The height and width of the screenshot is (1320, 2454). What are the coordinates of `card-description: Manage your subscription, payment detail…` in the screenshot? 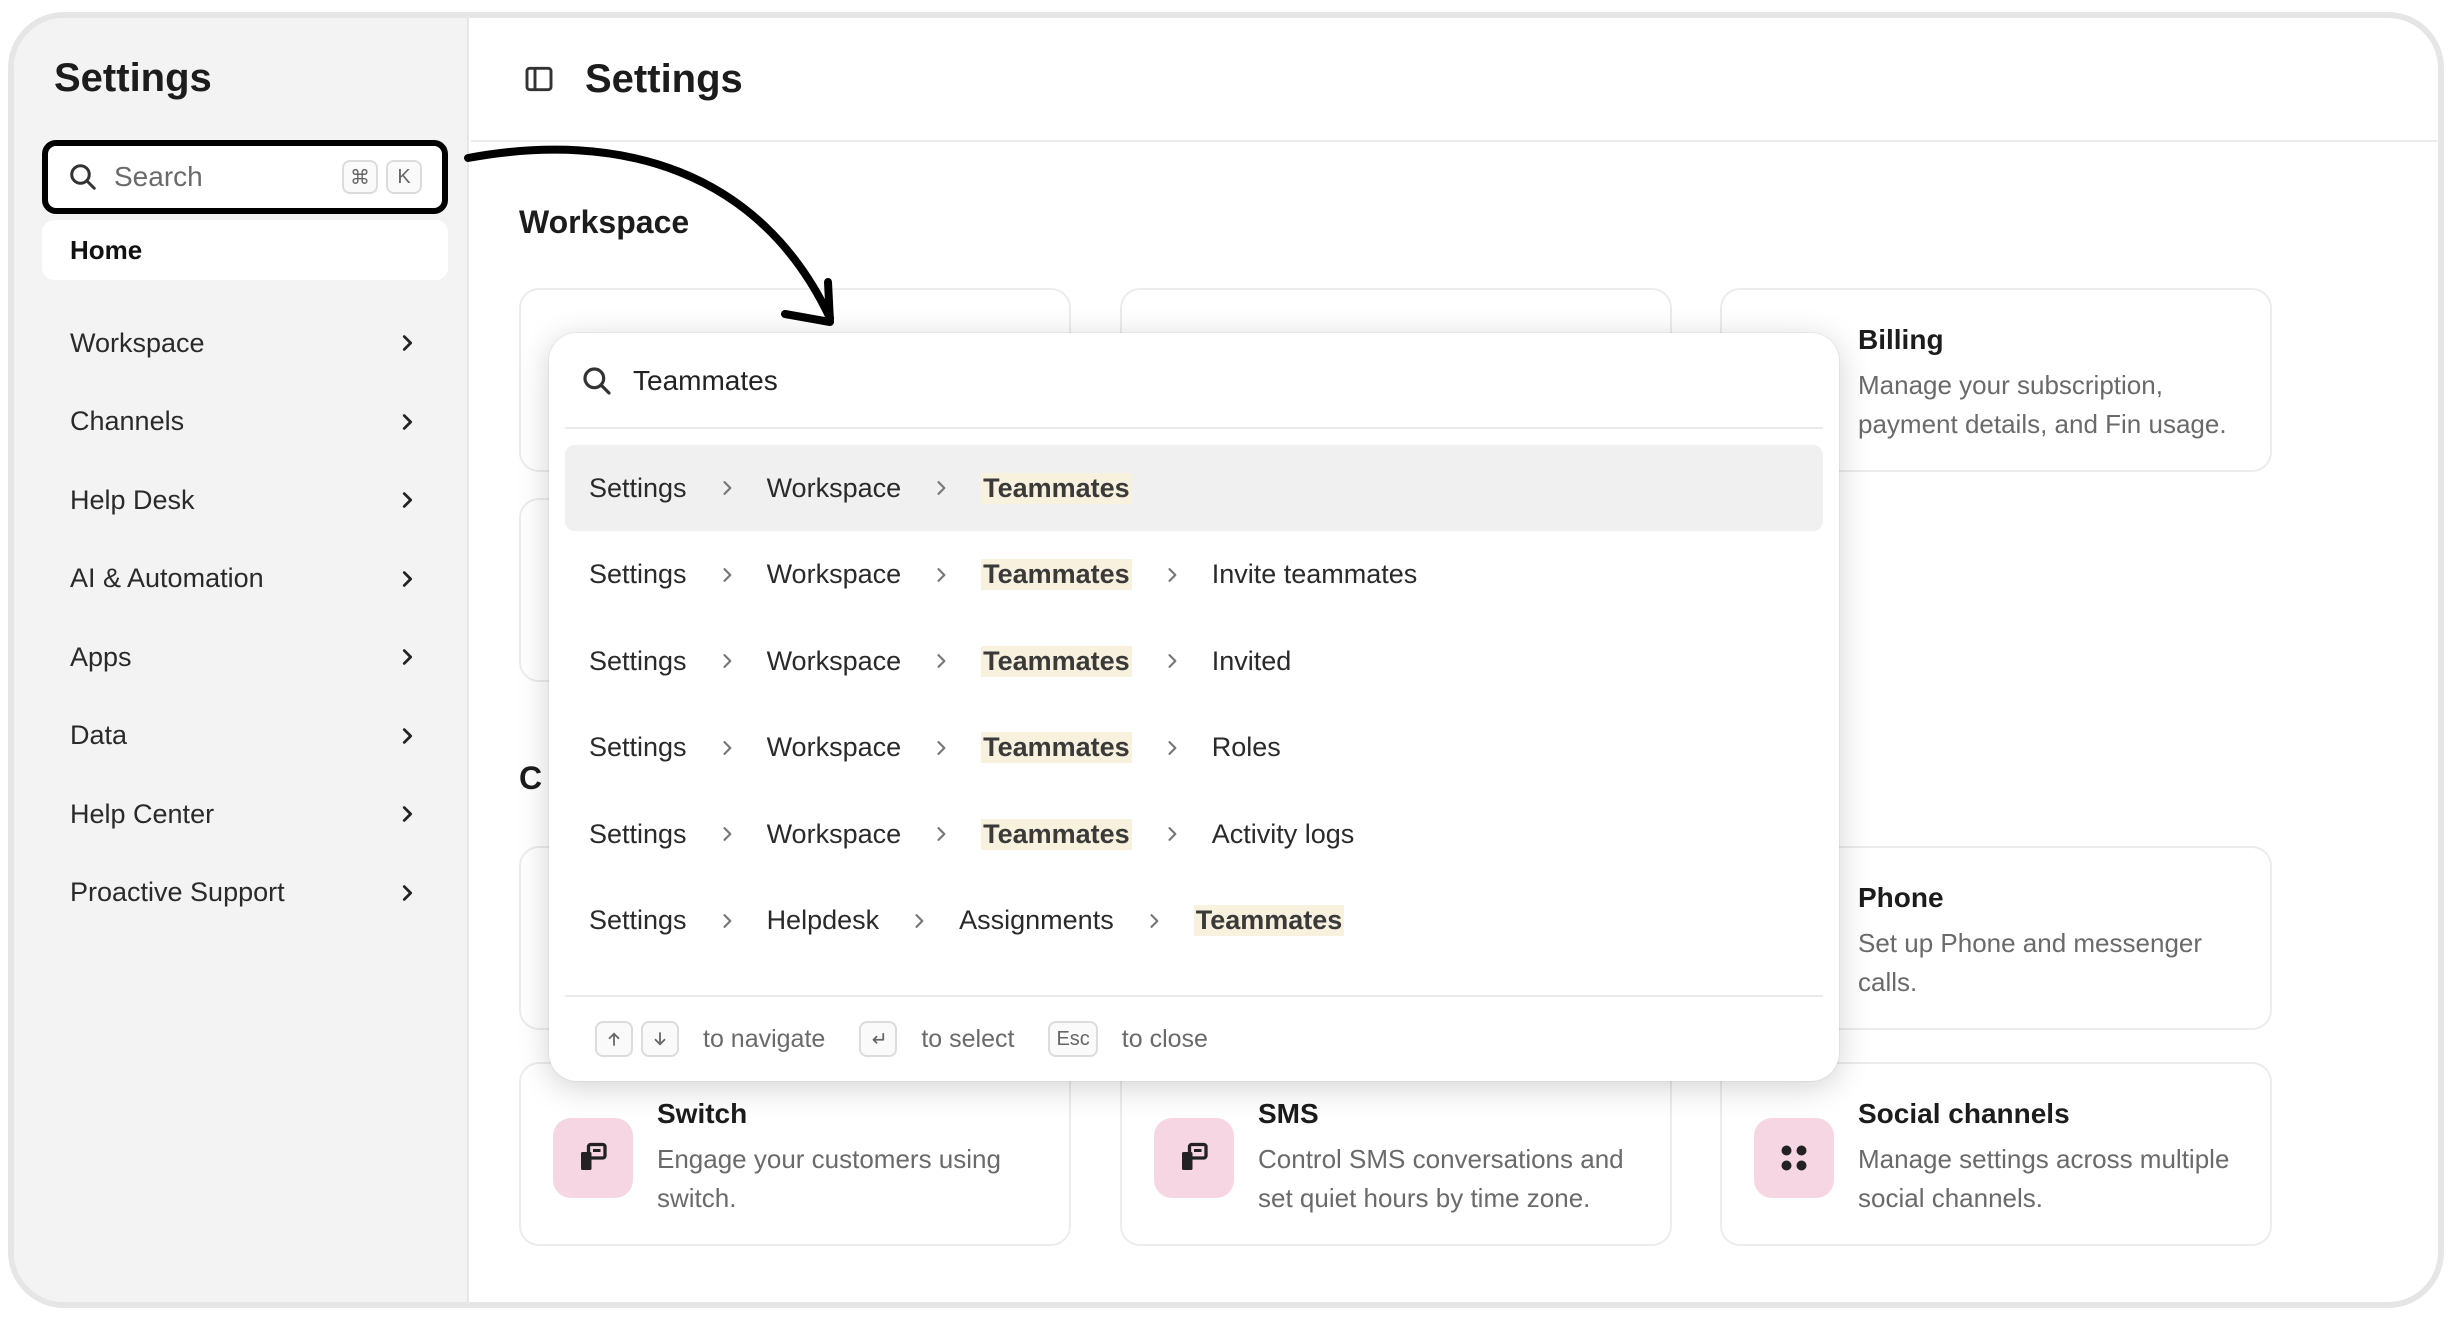 It's located at (2042, 404).